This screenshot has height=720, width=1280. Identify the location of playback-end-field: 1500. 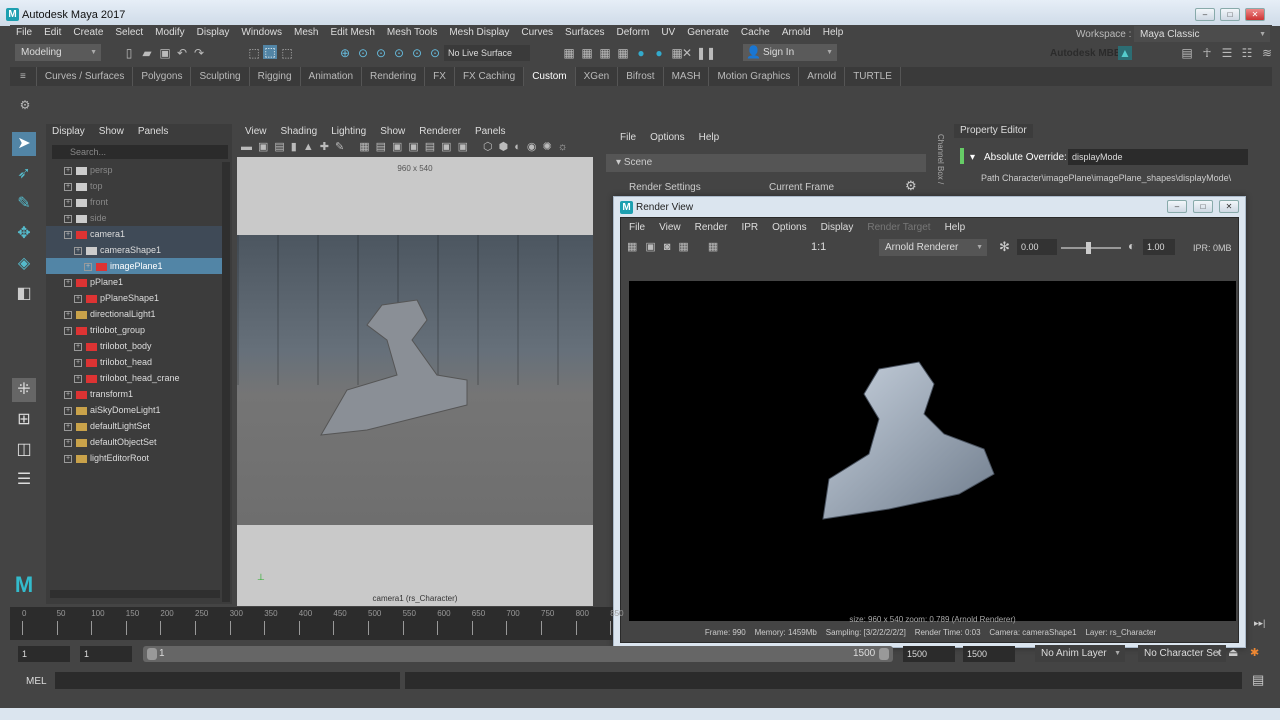
(929, 654).